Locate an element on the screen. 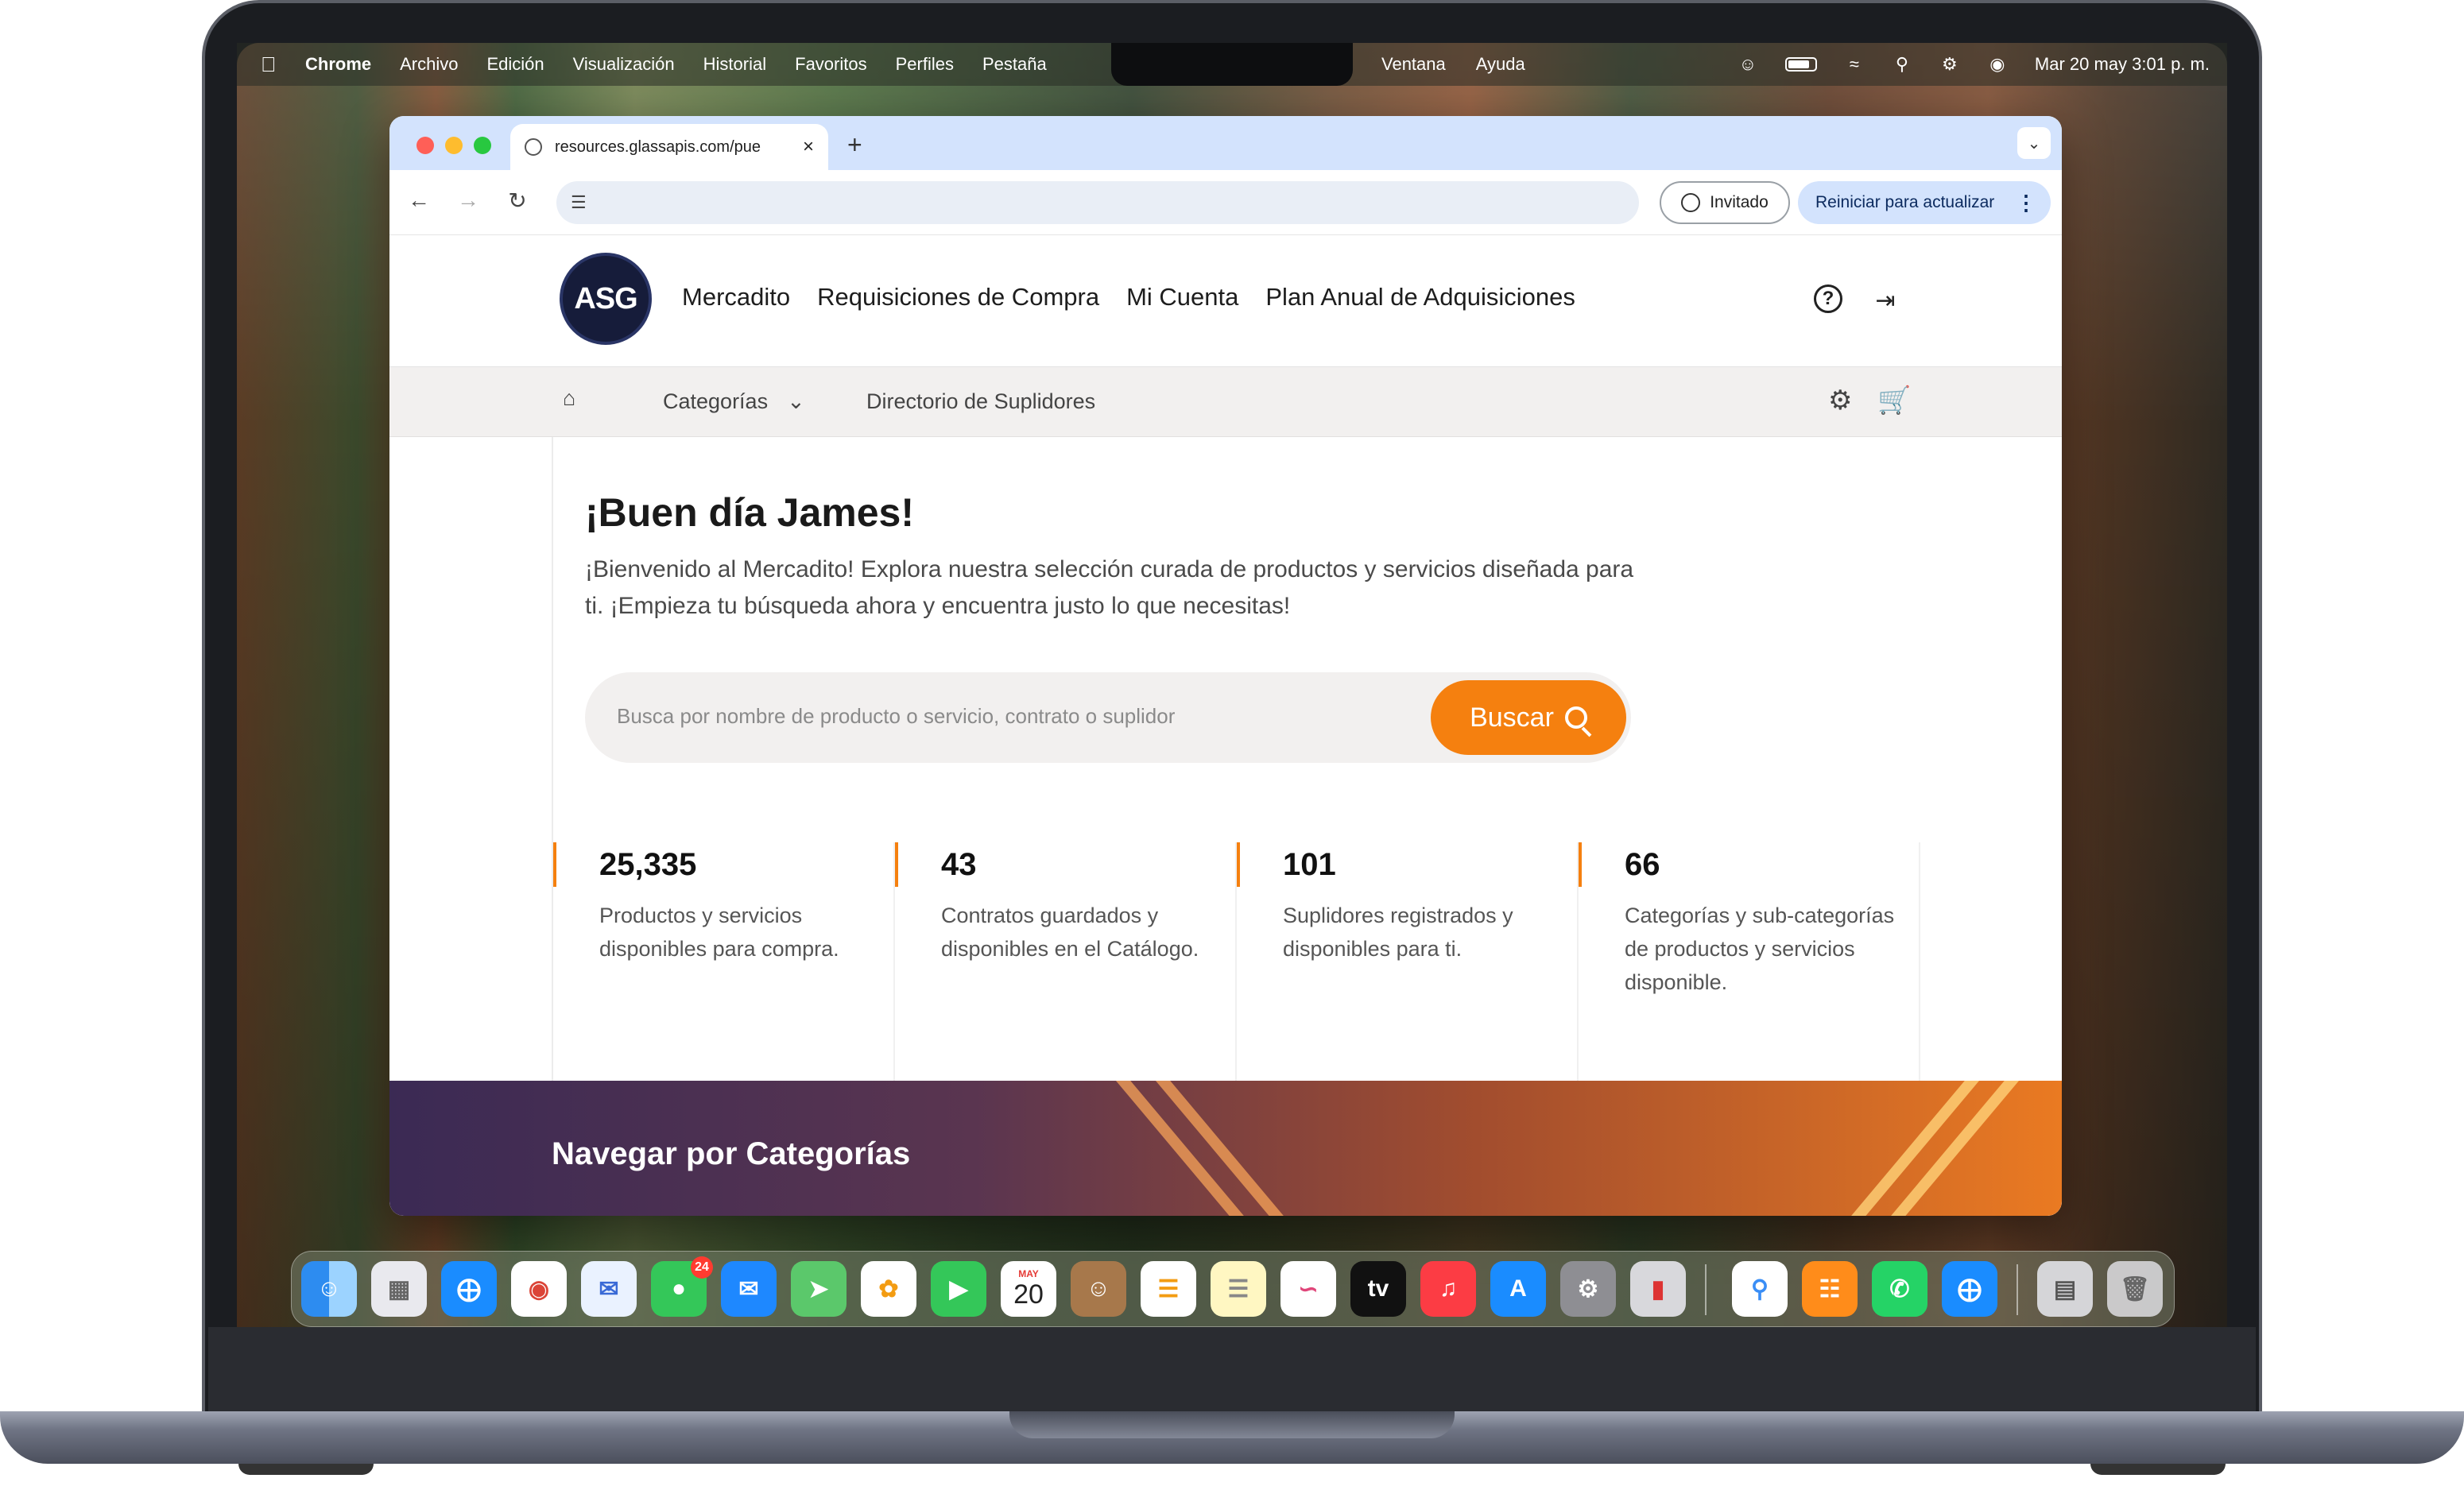 The height and width of the screenshot is (1486, 2464). wifi-icon: ≈ is located at coordinates (1854, 64).